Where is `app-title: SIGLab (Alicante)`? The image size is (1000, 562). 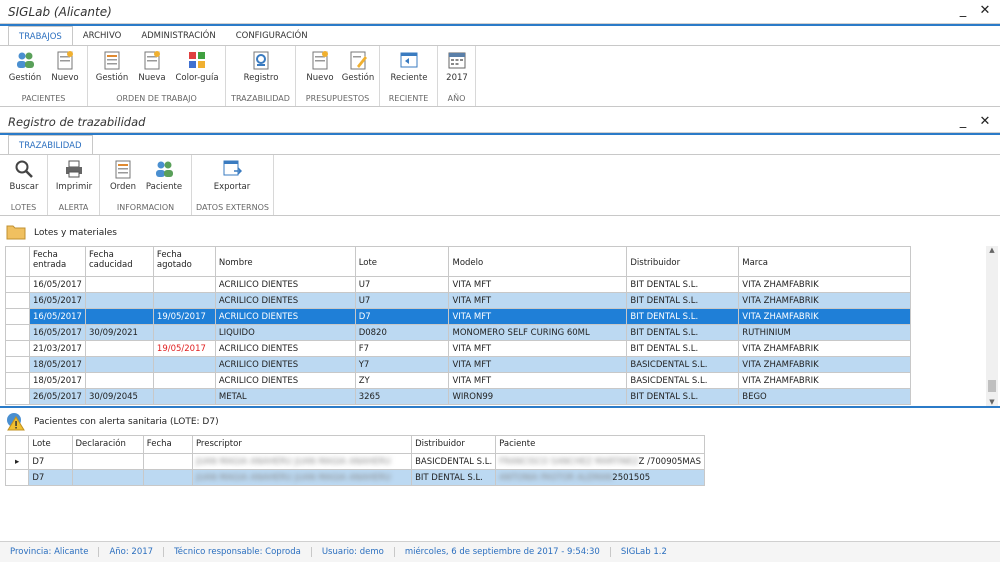 app-title: SIGLab (Alicante) is located at coordinates (60, 12).